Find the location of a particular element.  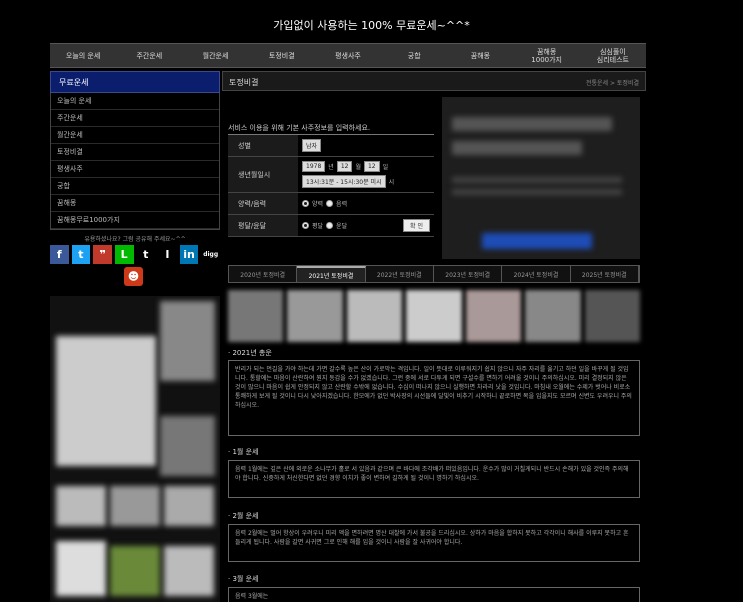

facebook-icon: f is located at coordinates (59, 254).